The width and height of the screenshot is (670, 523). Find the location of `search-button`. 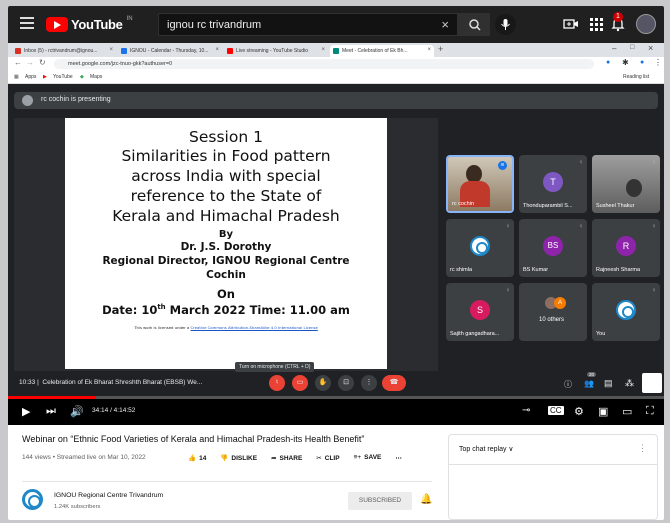

search-button is located at coordinates (474, 24).